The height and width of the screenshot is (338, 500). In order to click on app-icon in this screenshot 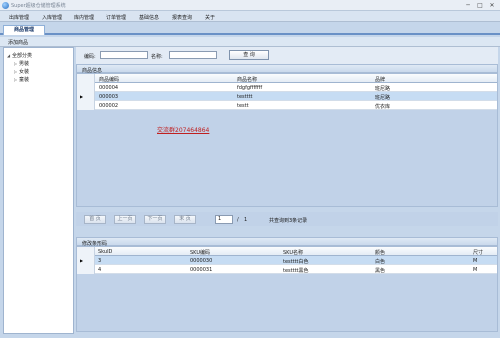, I will do `click(5, 5)`.